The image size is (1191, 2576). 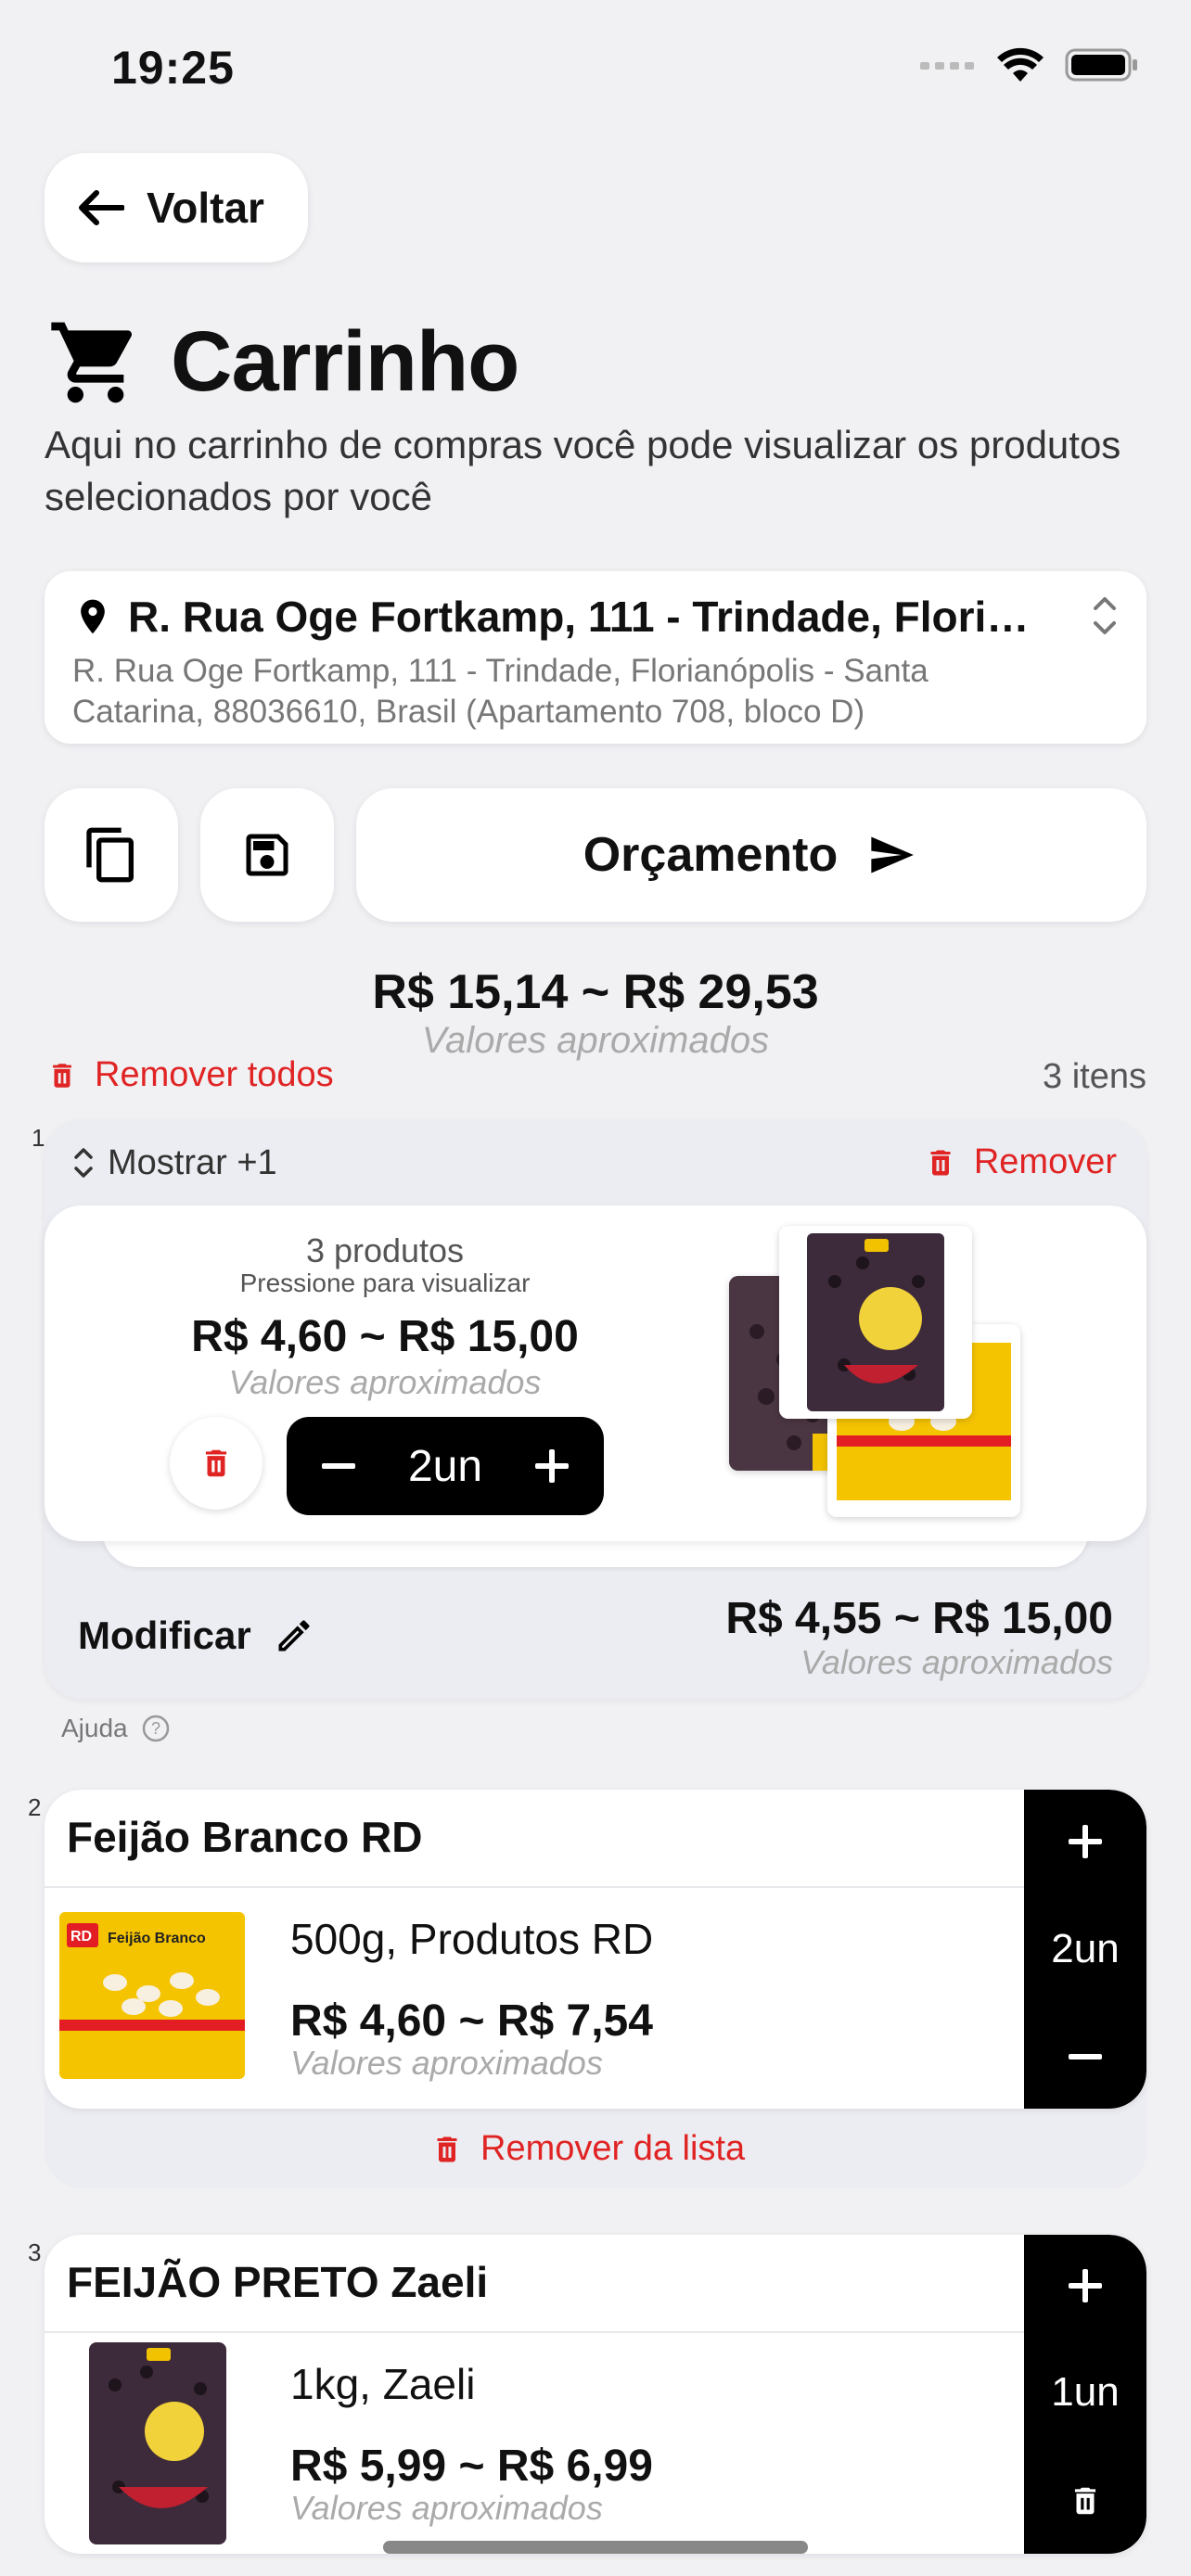 What do you see at coordinates (471, 2021) in the screenshot?
I see `product-price-range: R$ 4,60 ~ R$ 7,54` at bounding box center [471, 2021].